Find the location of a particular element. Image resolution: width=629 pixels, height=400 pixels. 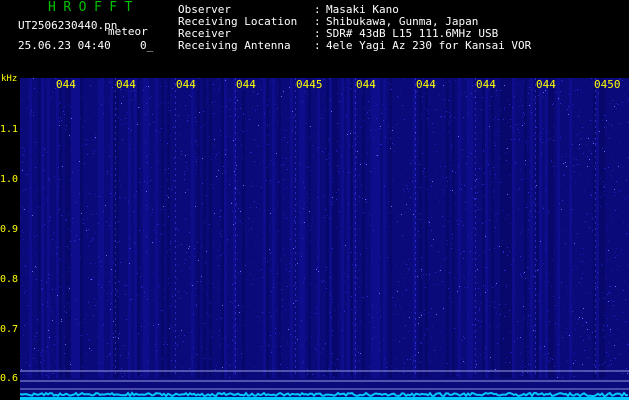

antenna-value: 4ele Yagi Az 230 for Kansai VOR is located at coordinates (429, 45).